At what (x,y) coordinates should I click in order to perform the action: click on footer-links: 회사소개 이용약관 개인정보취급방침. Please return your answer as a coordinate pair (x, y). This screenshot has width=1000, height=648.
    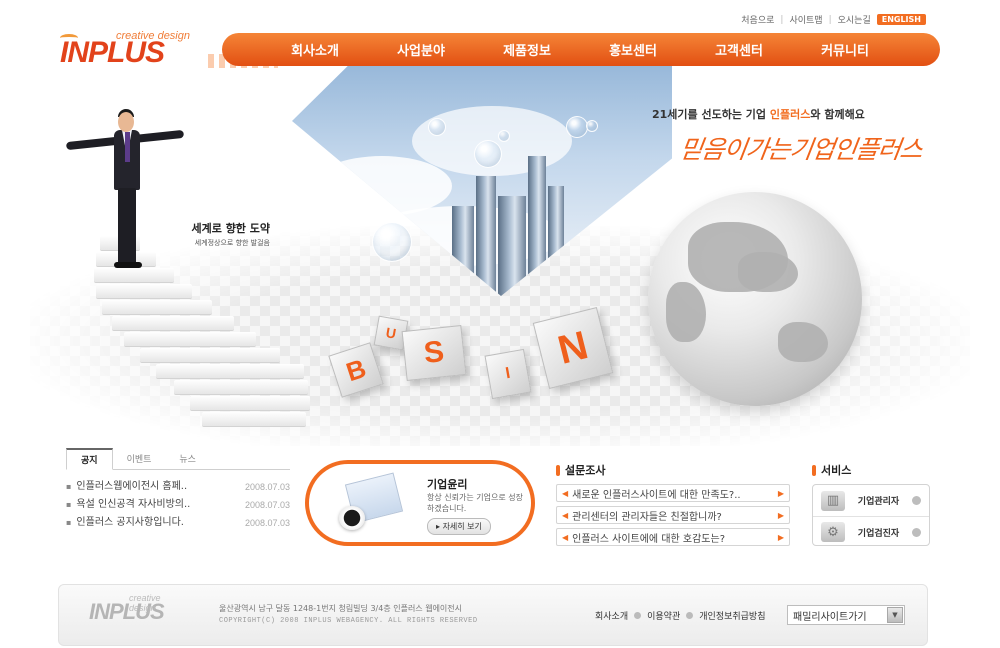
    Looking at the image, I should click on (680, 615).